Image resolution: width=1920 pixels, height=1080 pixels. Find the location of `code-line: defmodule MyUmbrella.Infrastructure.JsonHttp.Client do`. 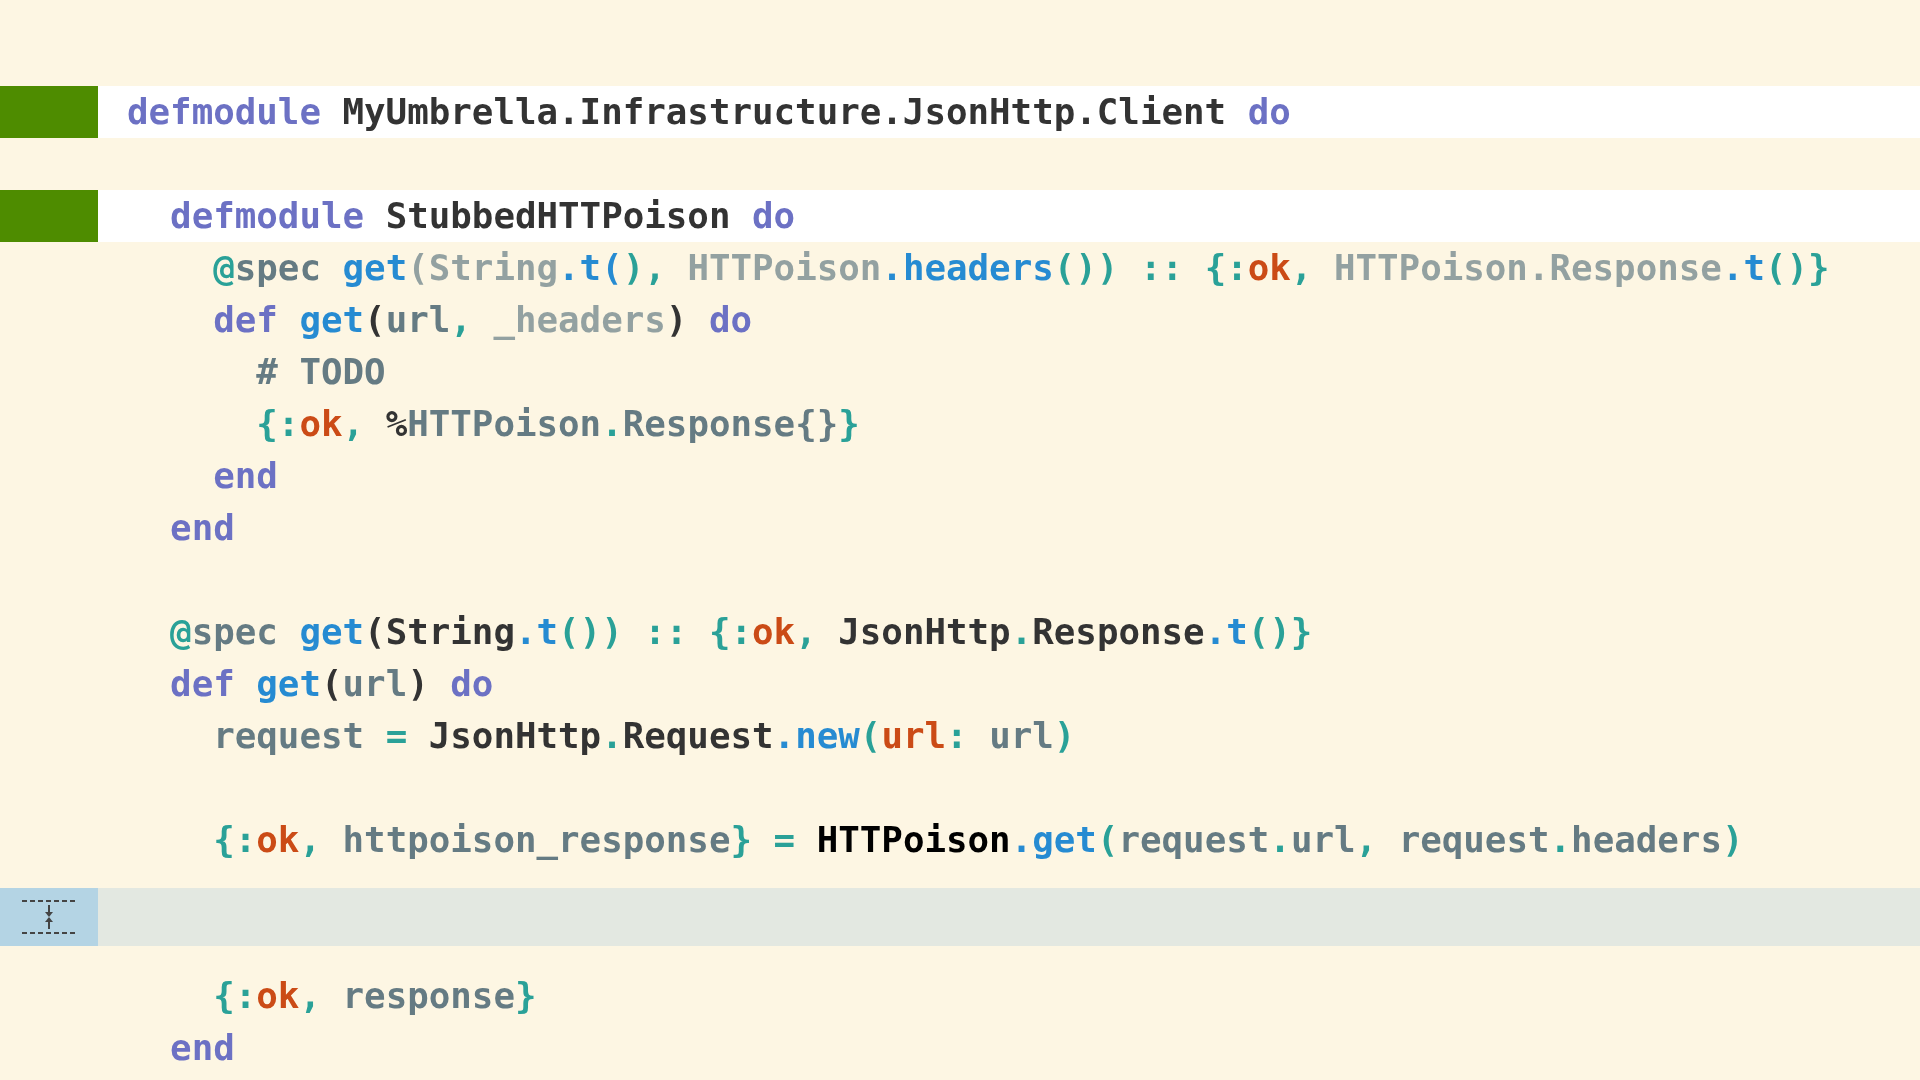

code-line: defmodule MyUmbrella.Infrastructure.JsonHttp.Client do is located at coordinates (708, 112).